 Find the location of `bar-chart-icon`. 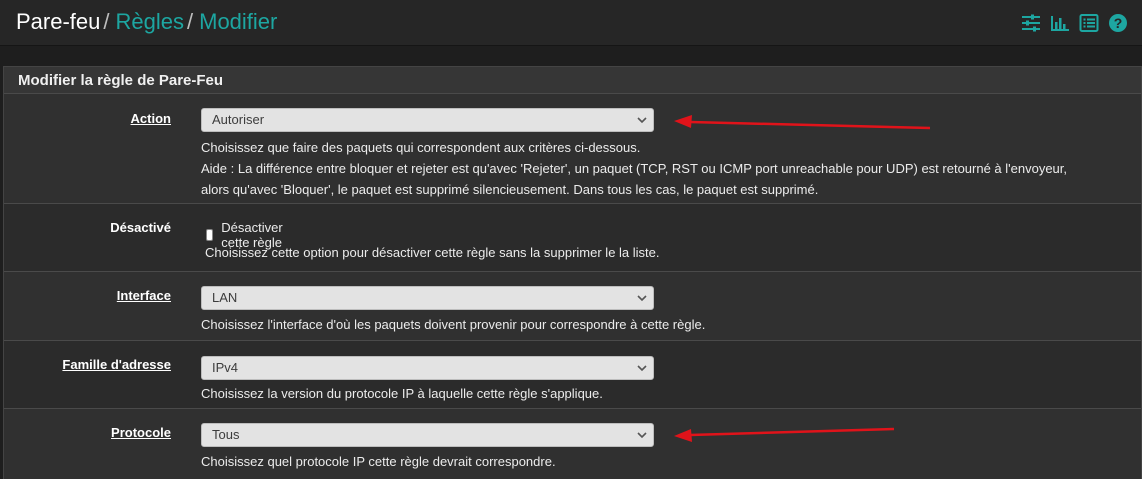

bar-chart-icon is located at coordinates (1060, 23).